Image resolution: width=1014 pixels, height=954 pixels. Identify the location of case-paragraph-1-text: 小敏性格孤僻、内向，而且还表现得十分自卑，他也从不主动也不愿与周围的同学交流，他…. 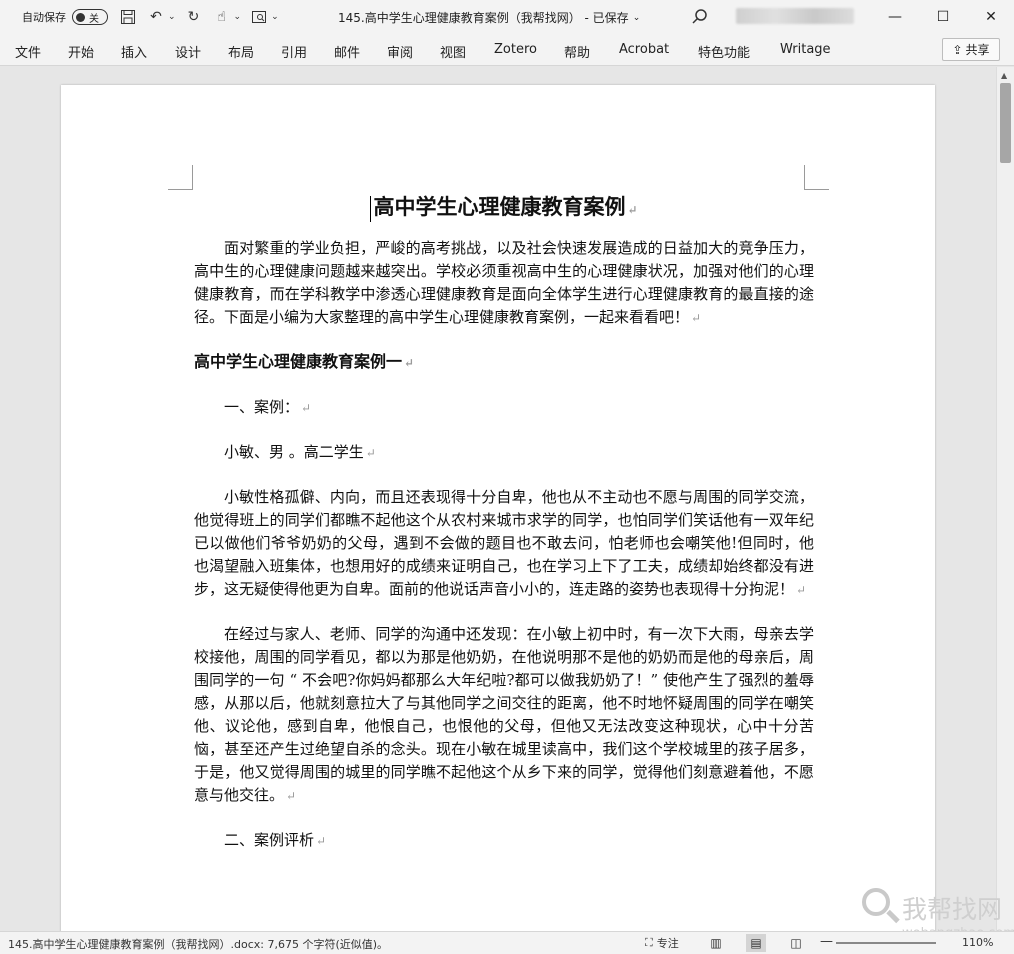
(504, 543).